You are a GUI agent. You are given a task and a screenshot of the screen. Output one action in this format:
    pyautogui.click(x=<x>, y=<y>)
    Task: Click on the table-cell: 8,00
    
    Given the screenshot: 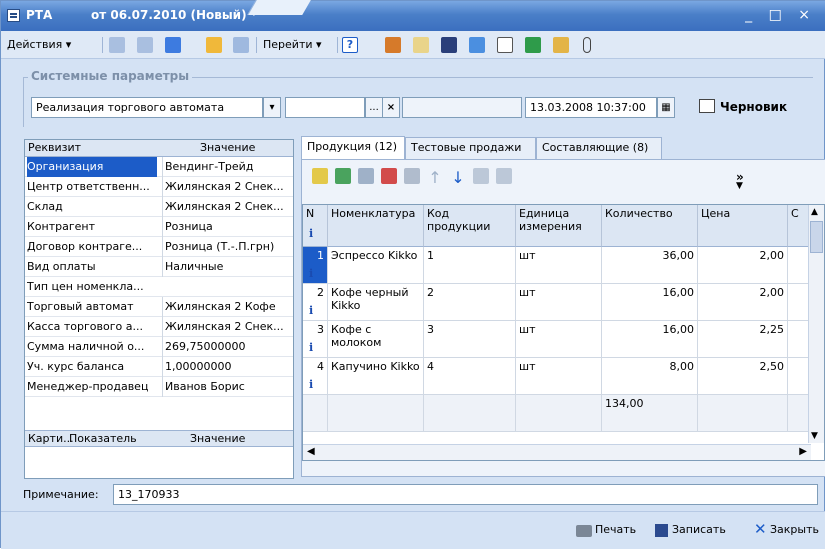 What is the action you would take?
    pyautogui.click(x=650, y=376)
    